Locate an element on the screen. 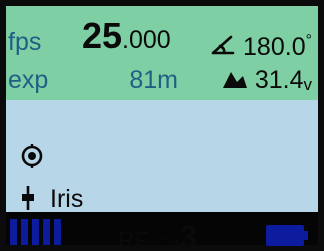 The height and width of the screenshot is (251, 324). temp-unit: v is located at coordinates (308, 84).